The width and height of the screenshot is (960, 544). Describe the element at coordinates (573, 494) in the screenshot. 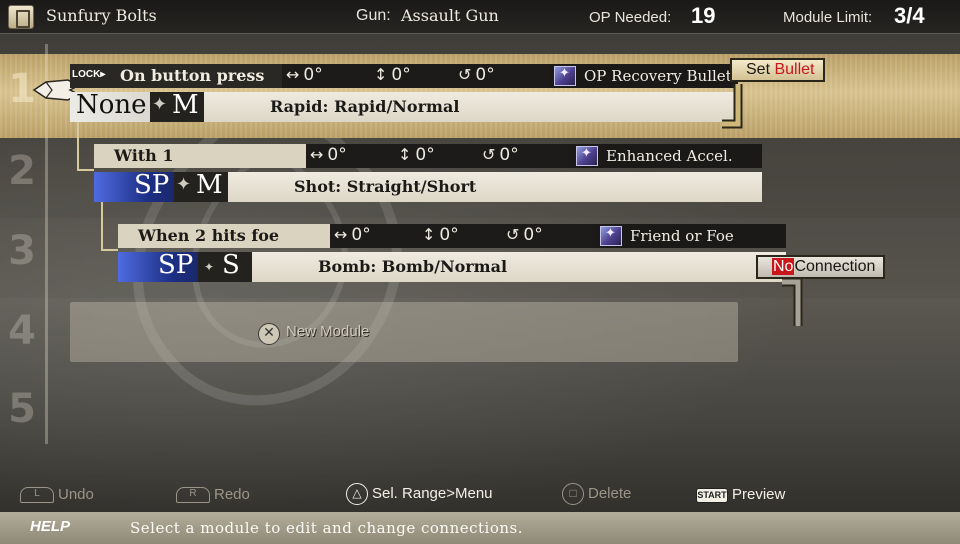

I see `square-button-icon: □` at that location.